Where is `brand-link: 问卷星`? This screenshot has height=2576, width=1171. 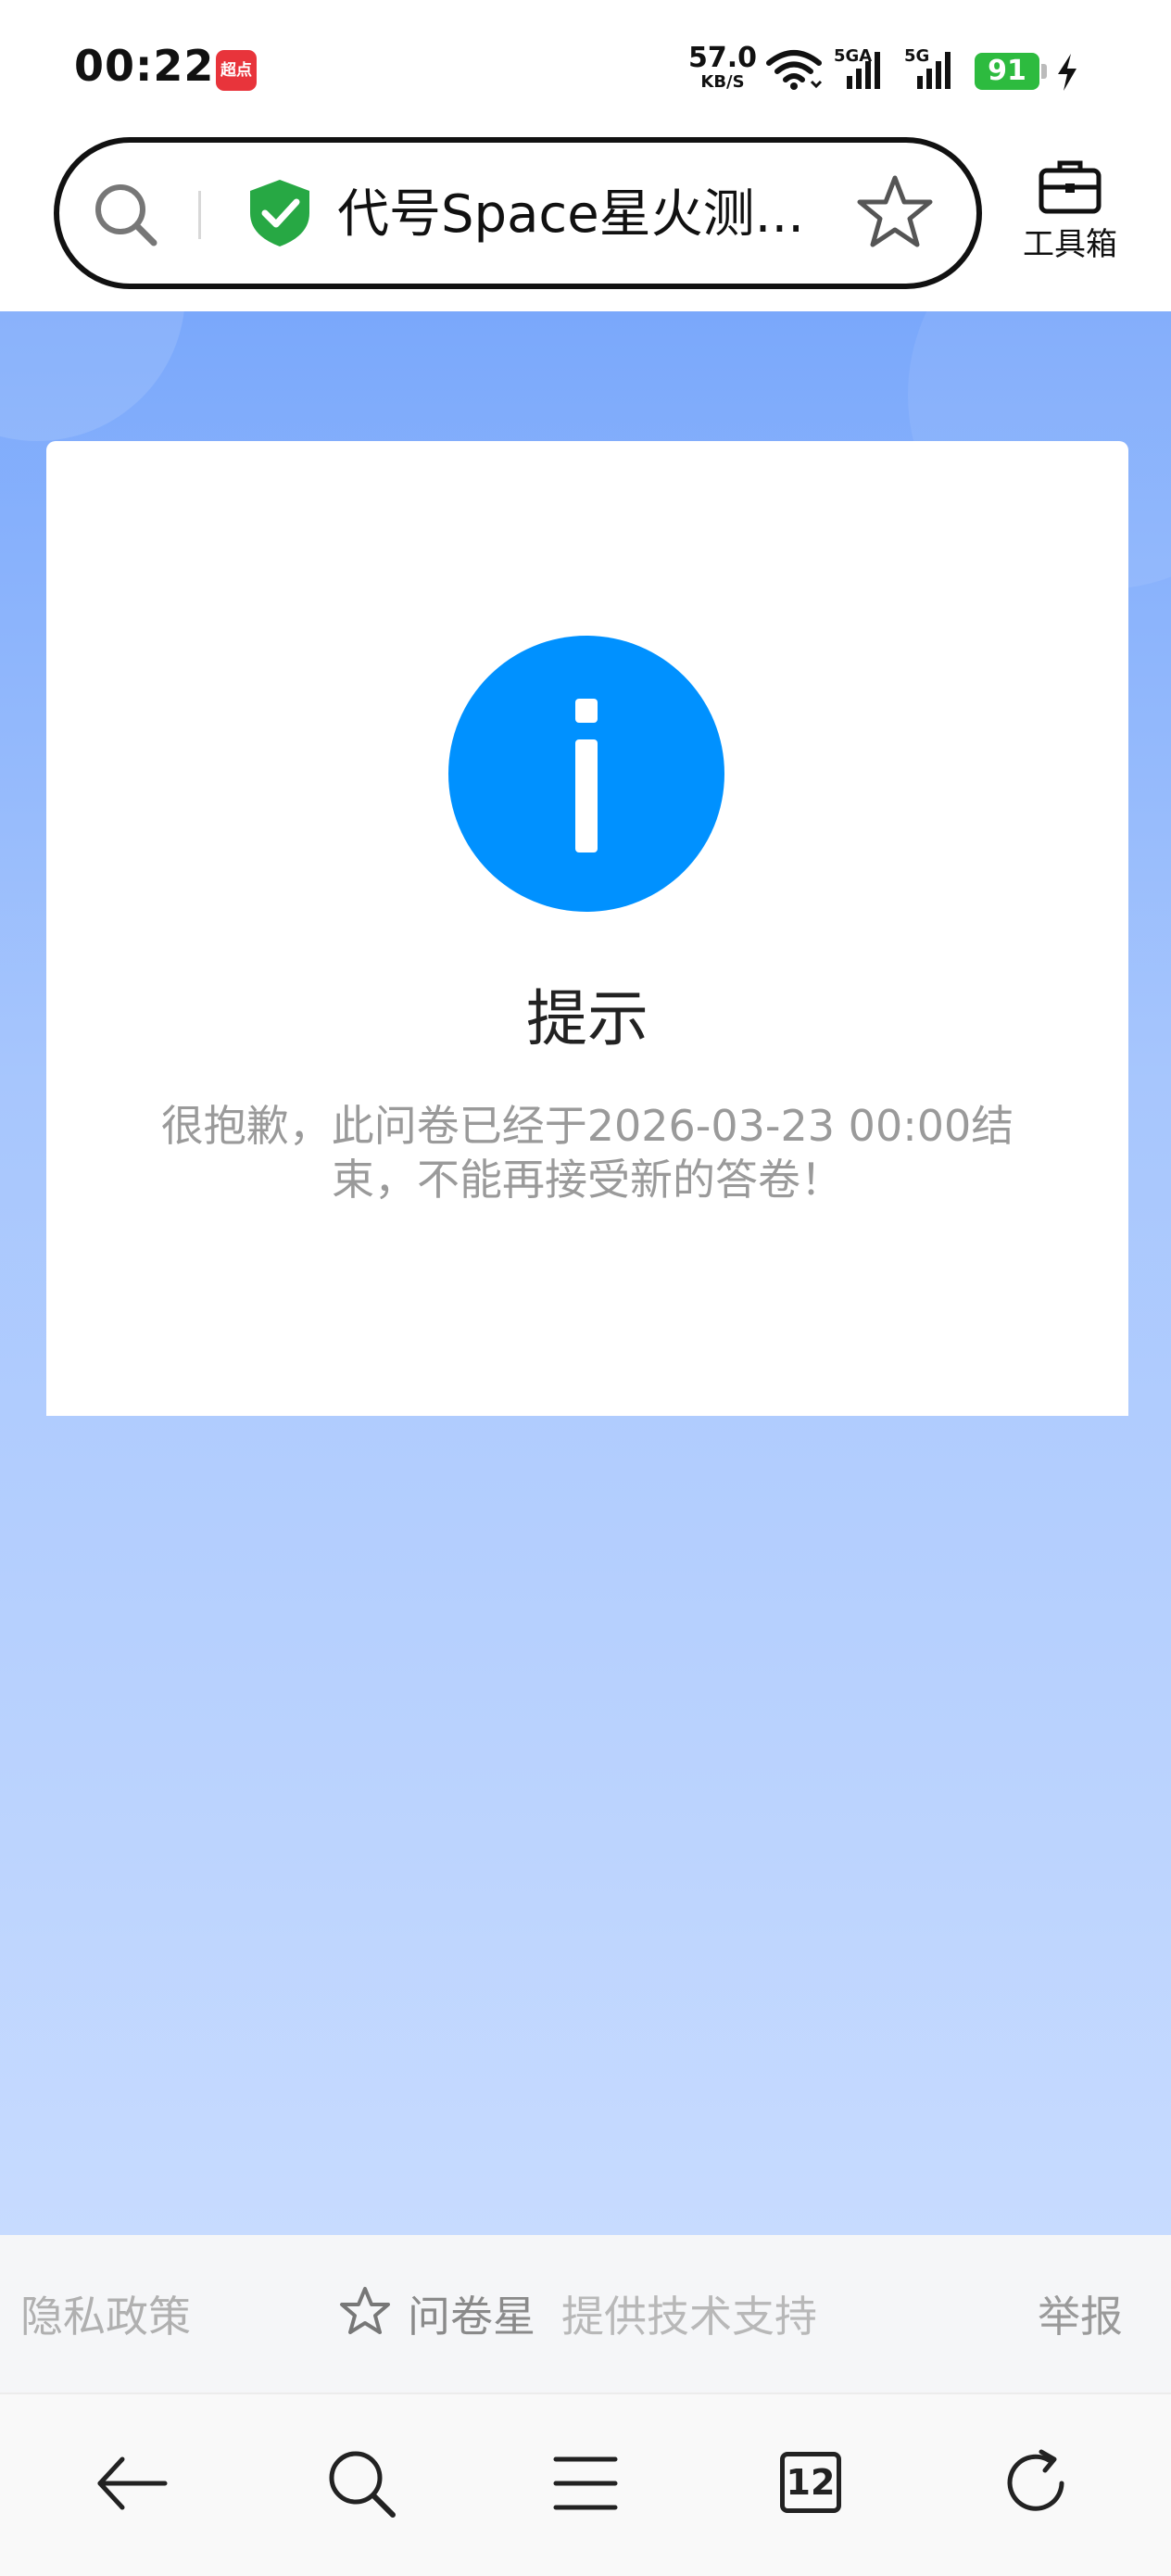
brand-link: 问卷星 is located at coordinates (472, 2314).